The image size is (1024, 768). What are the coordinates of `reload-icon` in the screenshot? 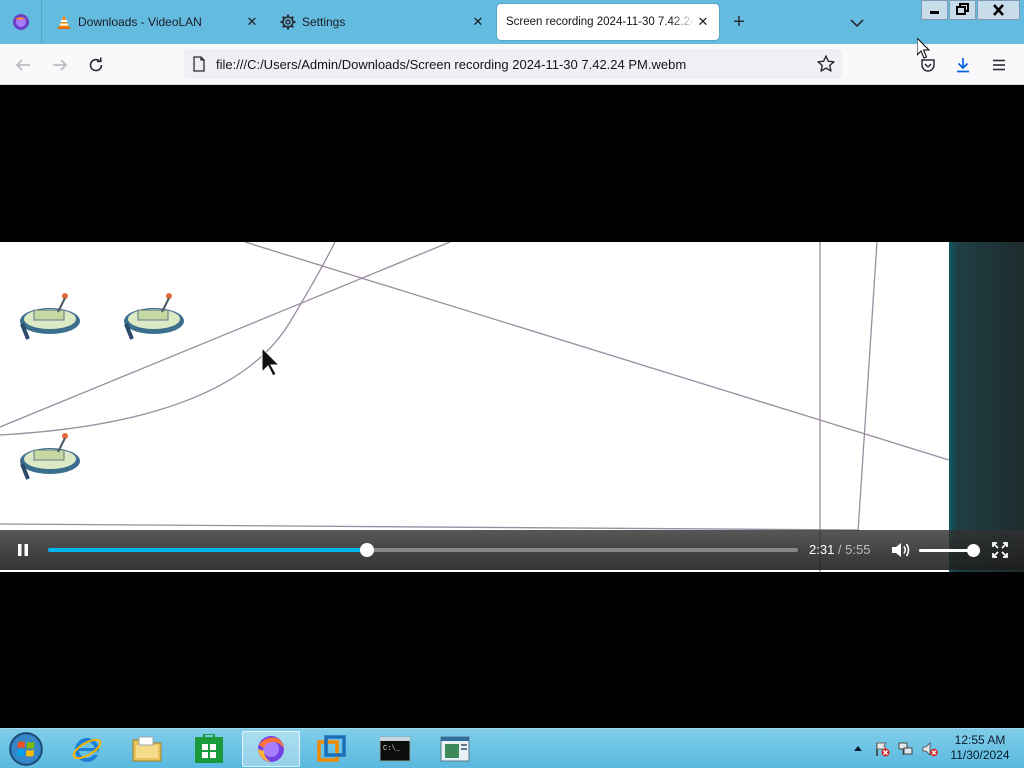 It's located at (96, 64).